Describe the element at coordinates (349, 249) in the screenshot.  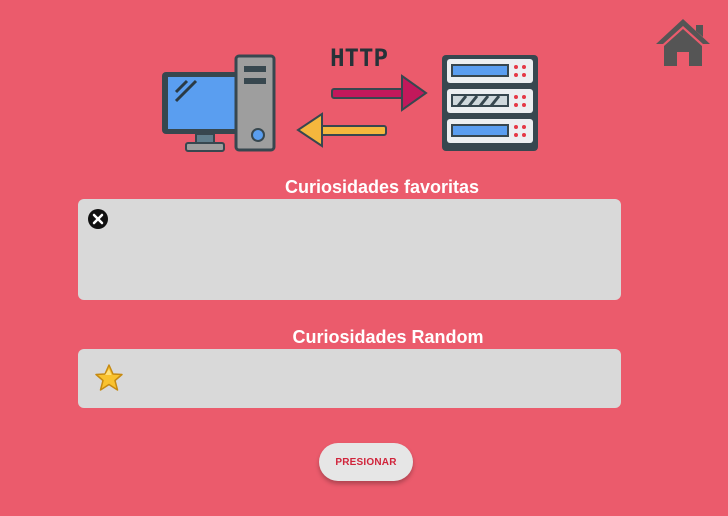
I see `favorites-list` at that location.